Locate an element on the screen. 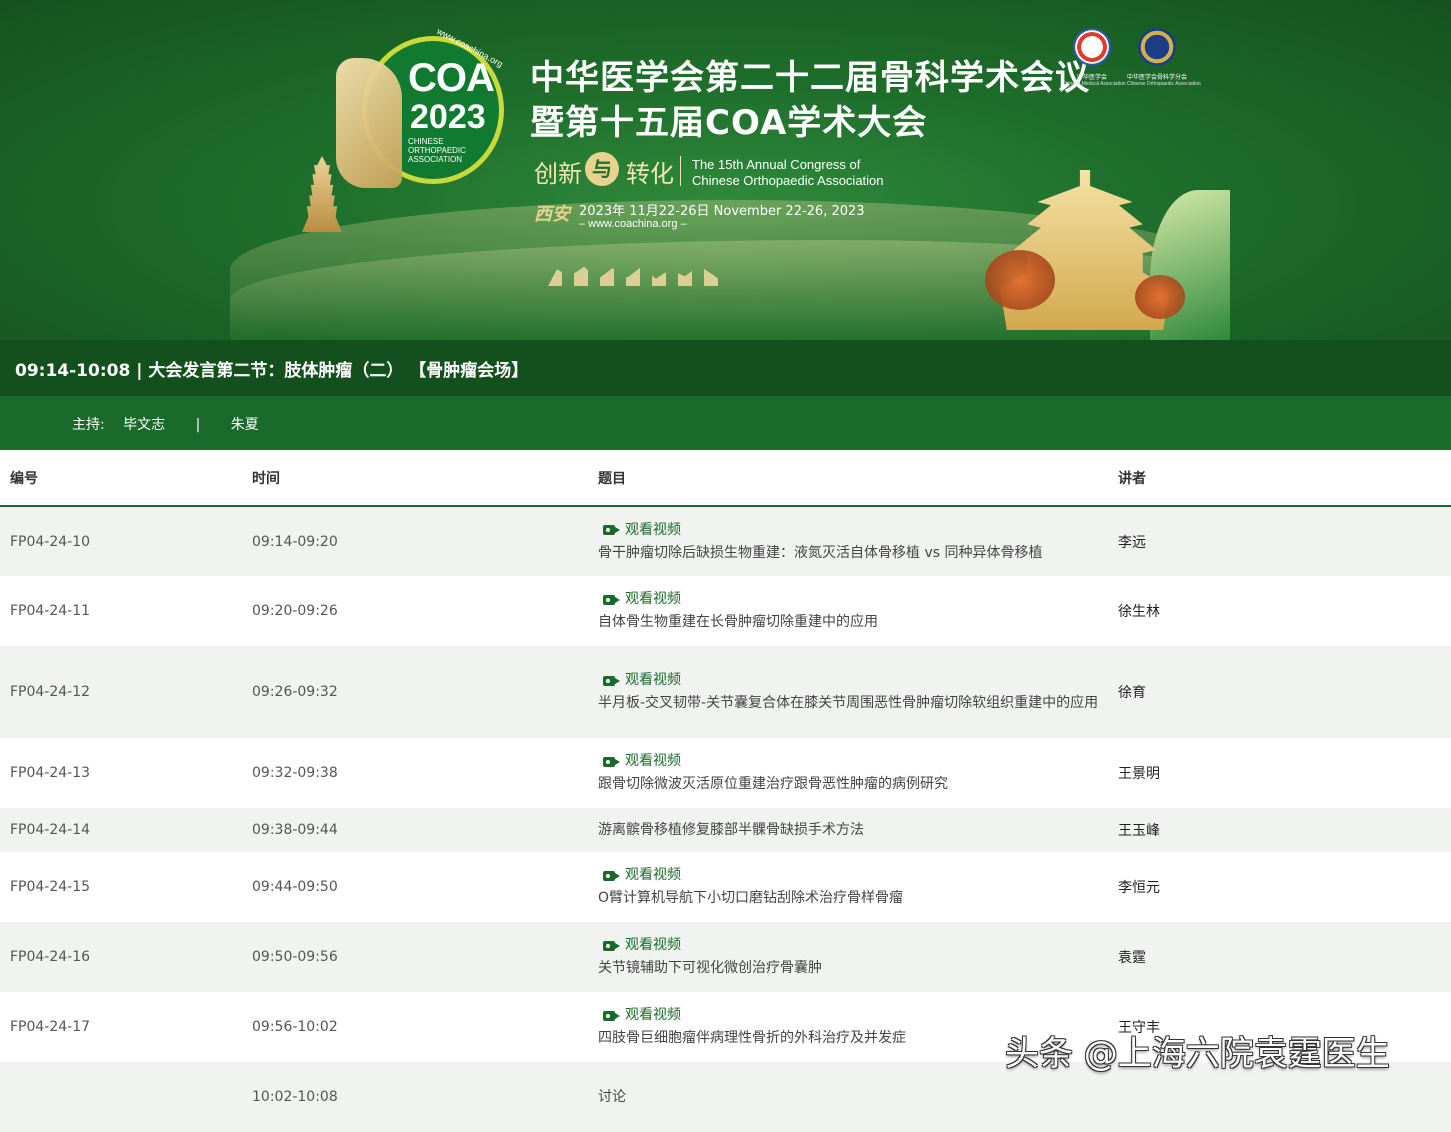  session-title: 09:14-10:08 | 大会发言第二节：肢体肿瘤（二） 【骨肿瘤会场】 is located at coordinates (272, 371).